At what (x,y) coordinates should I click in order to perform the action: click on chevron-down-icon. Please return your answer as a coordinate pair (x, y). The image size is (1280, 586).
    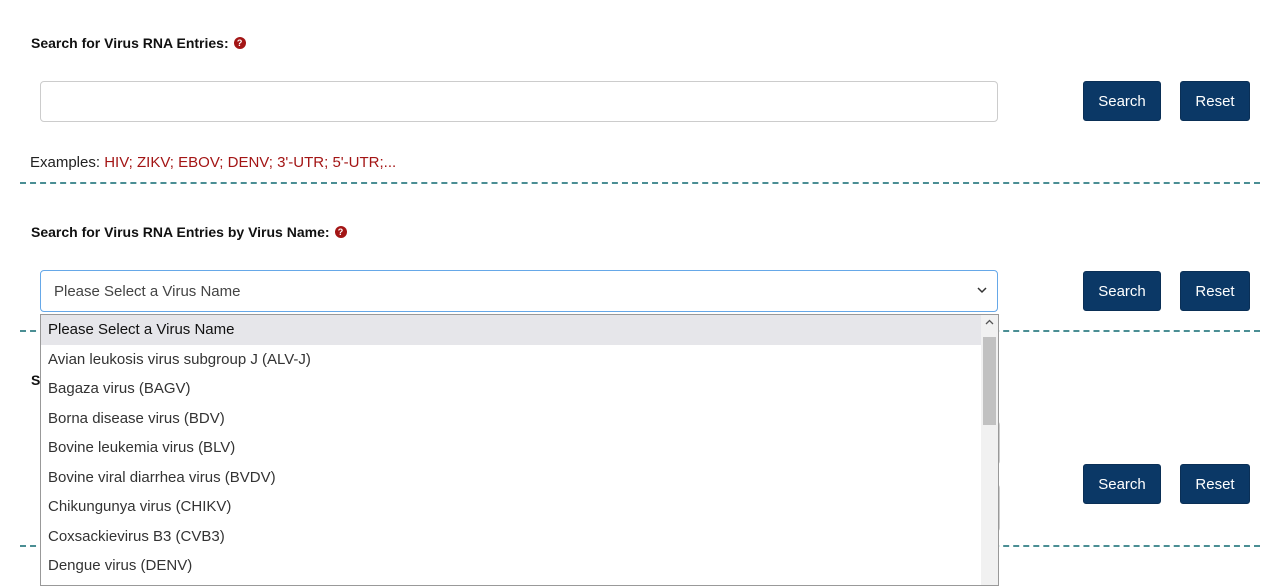
    Looking at the image, I should click on (982, 290).